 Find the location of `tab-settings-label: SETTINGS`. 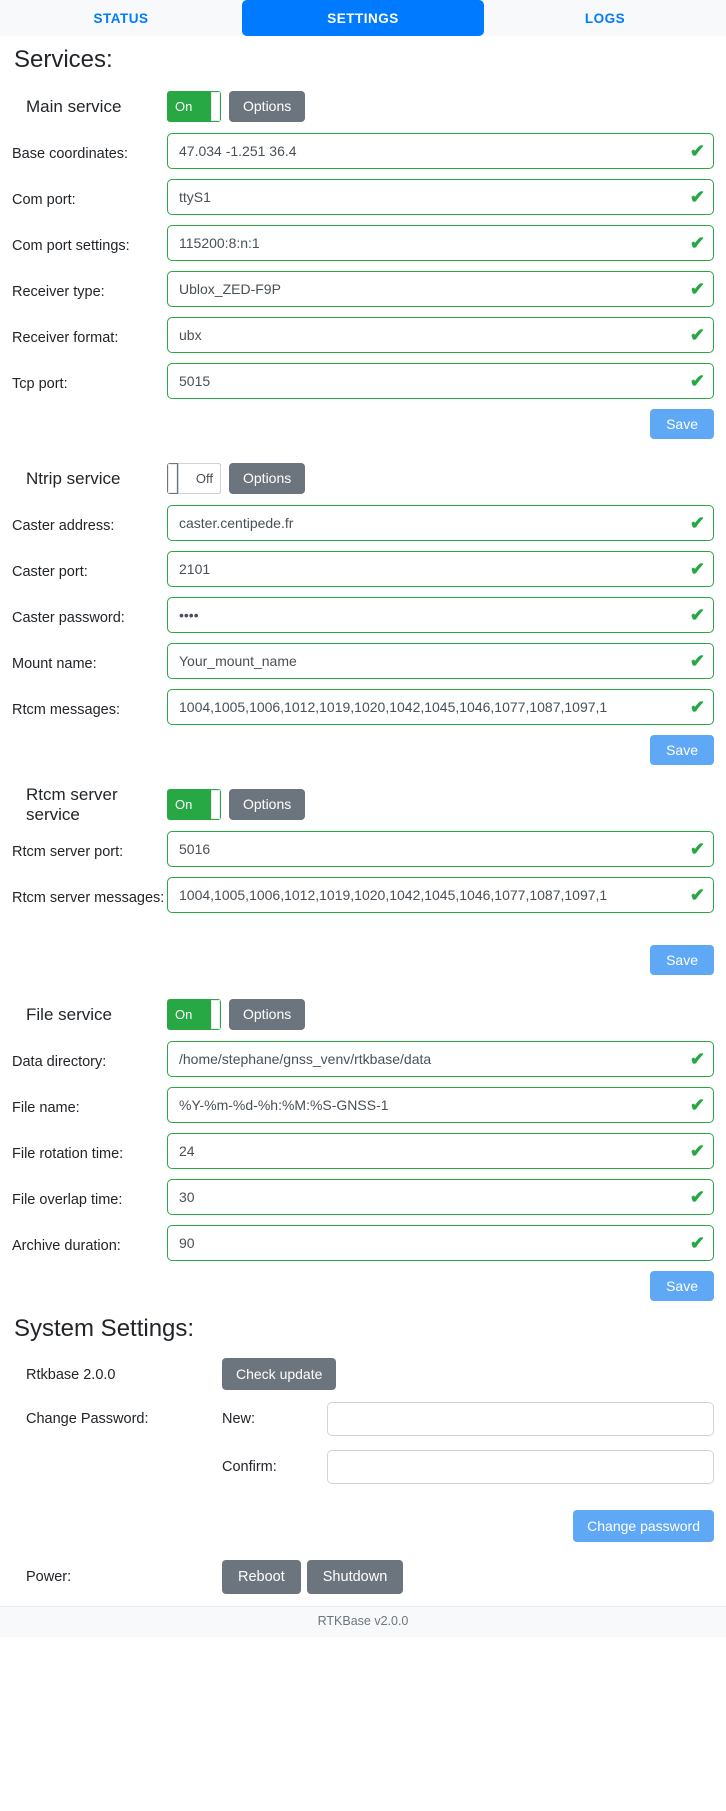

tab-settings-label: SETTINGS is located at coordinates (363, 18).